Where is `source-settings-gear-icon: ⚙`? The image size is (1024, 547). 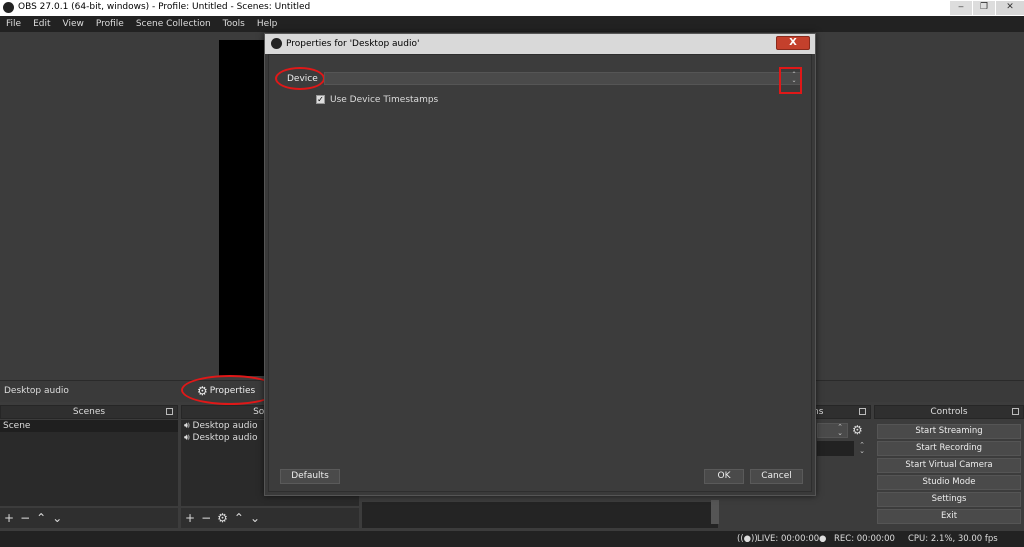 source-settings-gear-icon: ⚙ is located at coordinates (222, 518).